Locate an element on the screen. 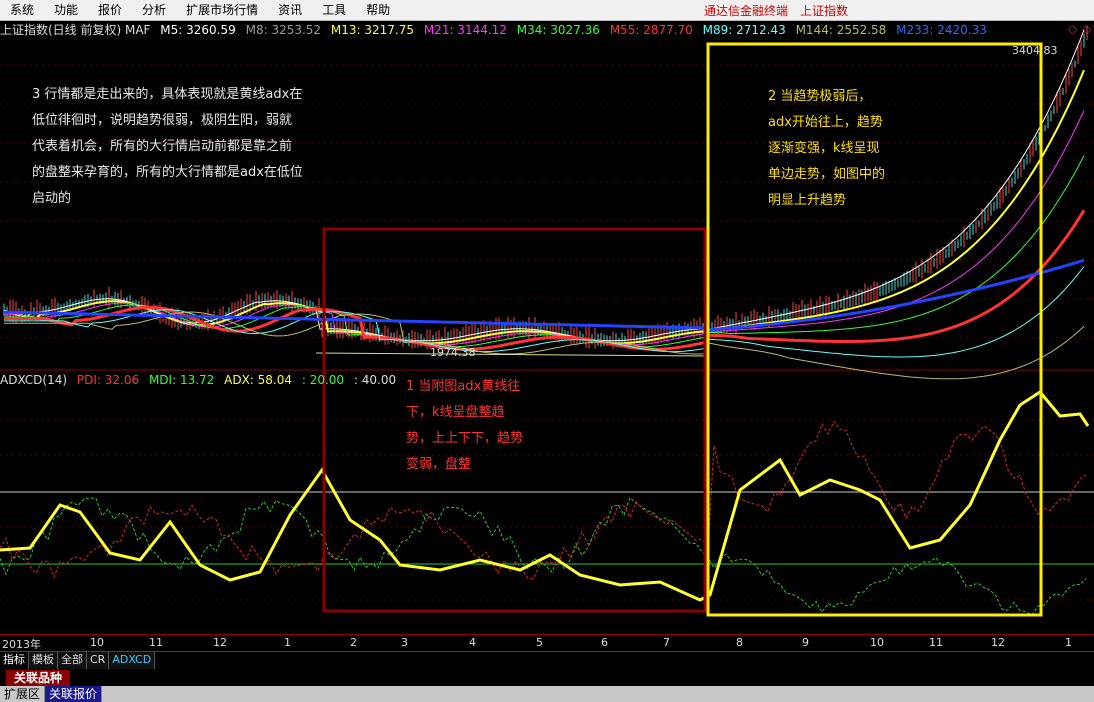 The height and width of the screenshot is (702, 1094). level-40-value: : 40.00 is located at coordinates (375, 380).